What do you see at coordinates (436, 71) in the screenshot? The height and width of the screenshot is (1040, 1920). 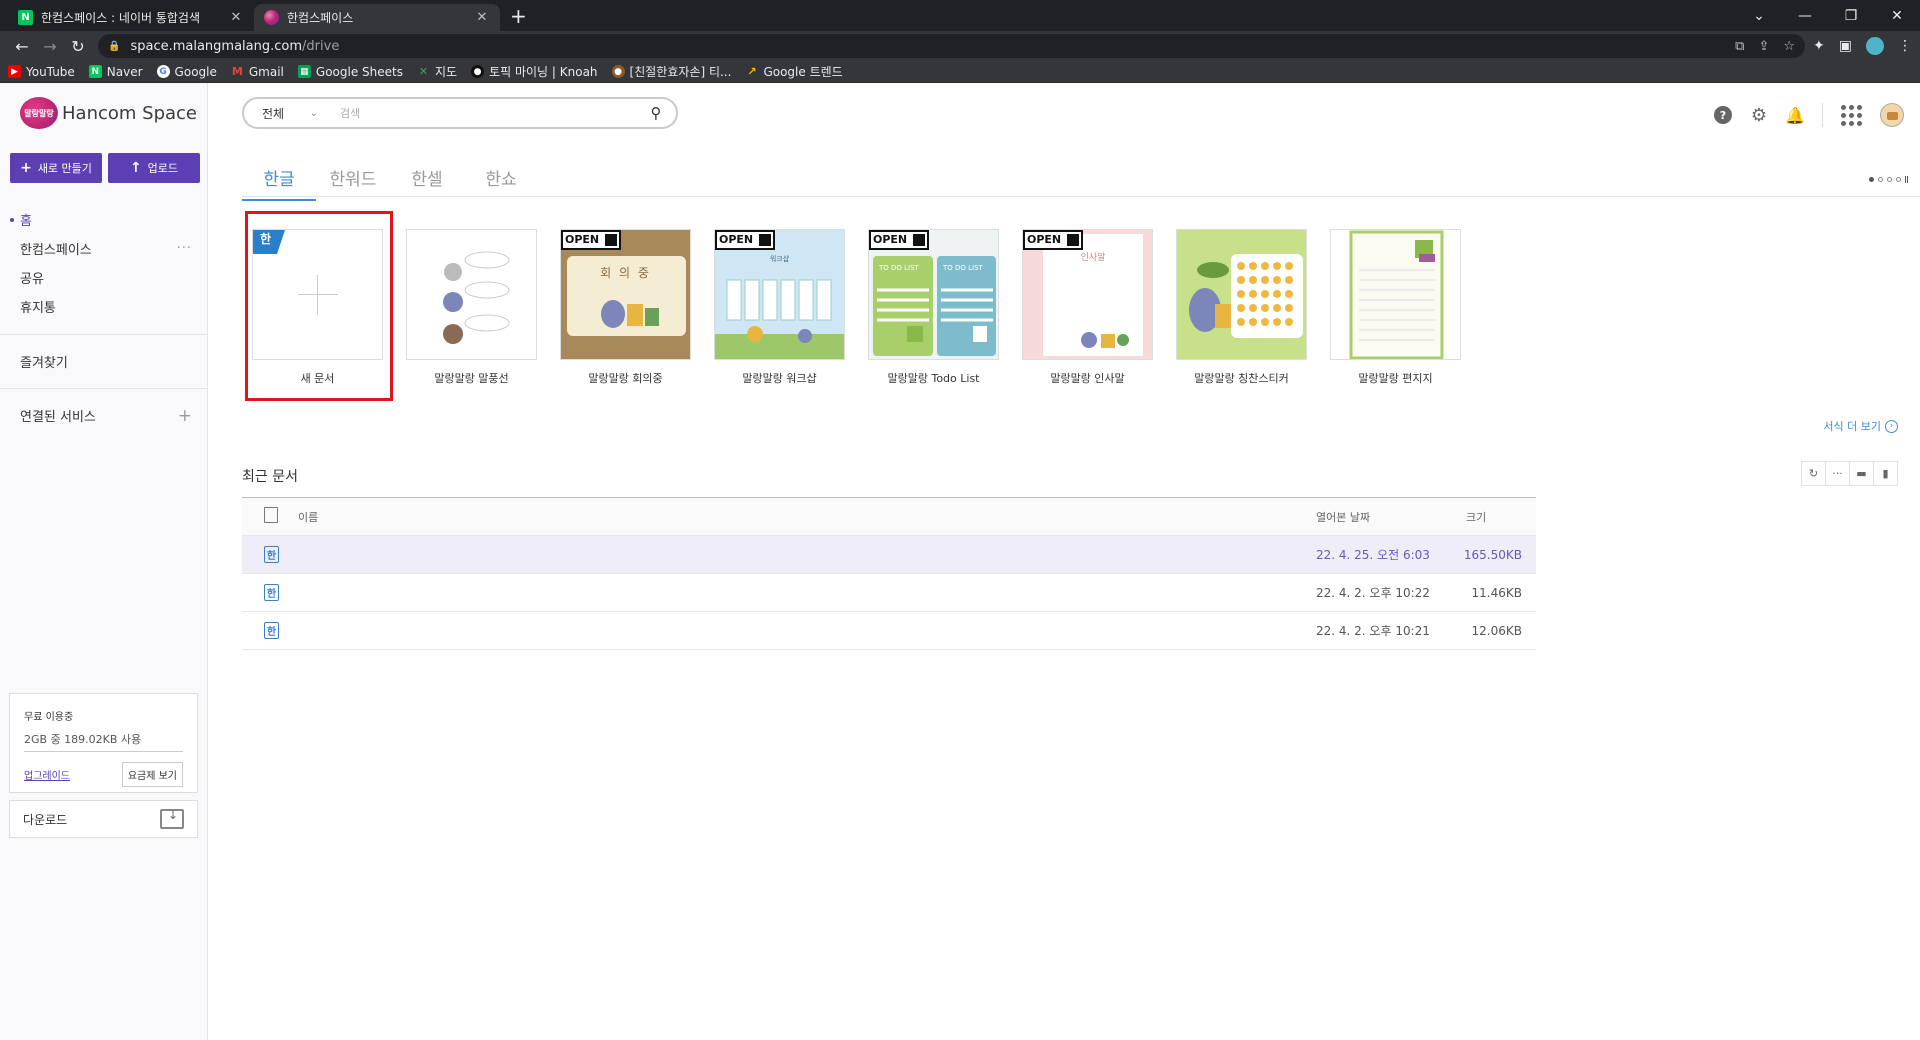 I see `bookmark-maps: ✕ 지도` at bounding box center [436, 71].